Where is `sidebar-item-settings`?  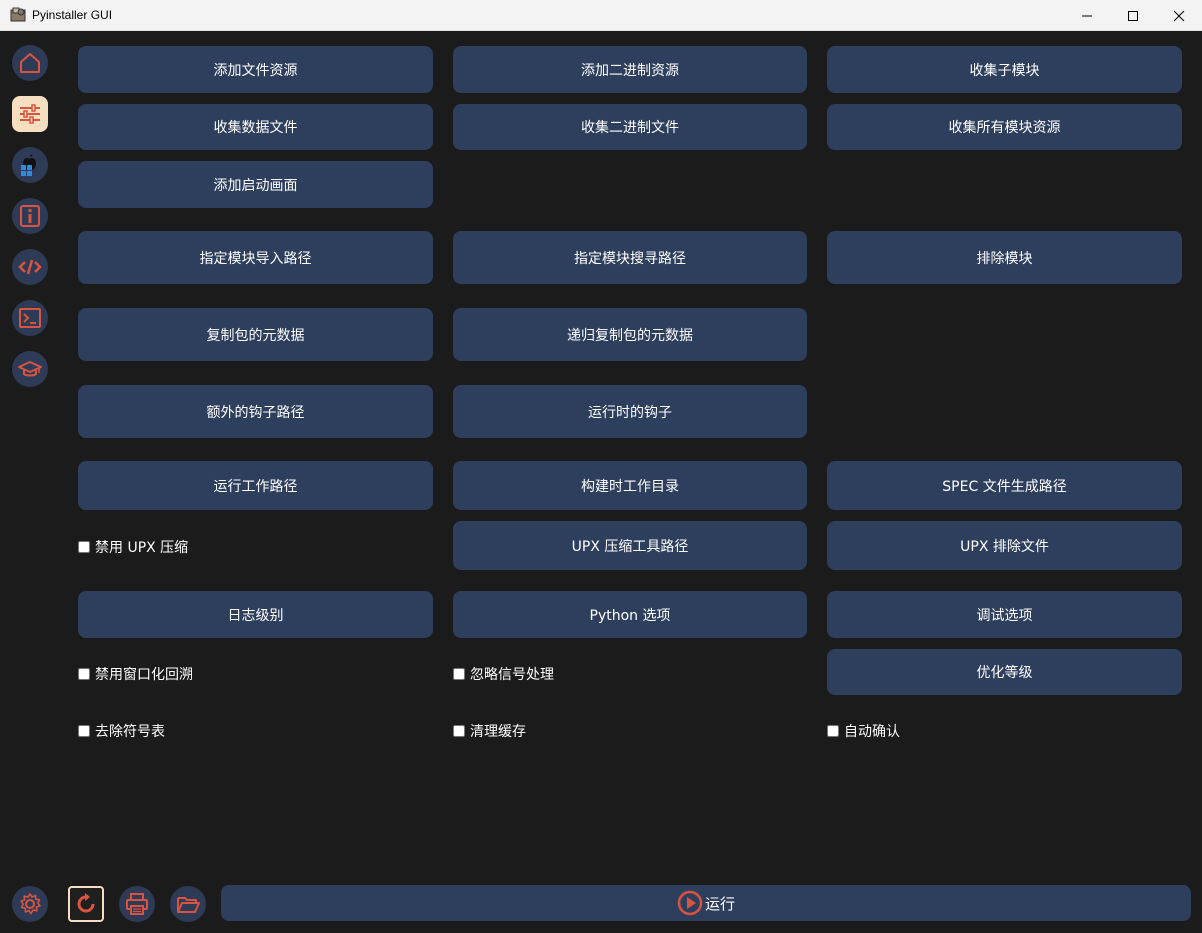 sidebar-item-settings is located at coordinates (30, 114).